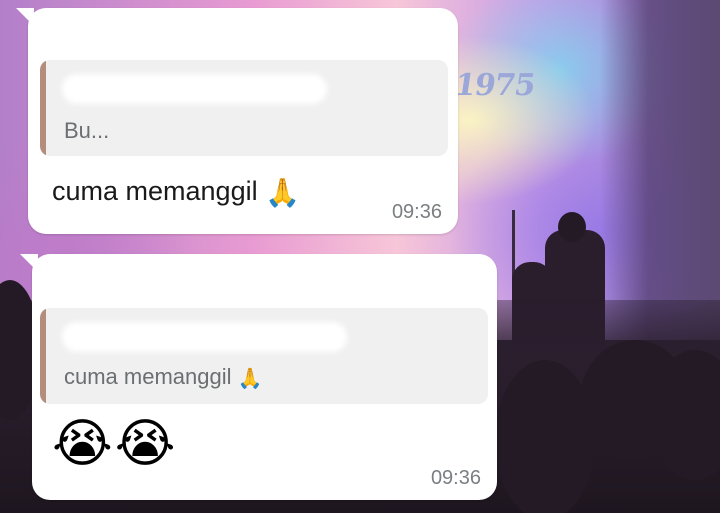 This screenshot has width=720, height=513. I want to click on quoted-message: cuma memanggil 🙏, so click(264, 356).